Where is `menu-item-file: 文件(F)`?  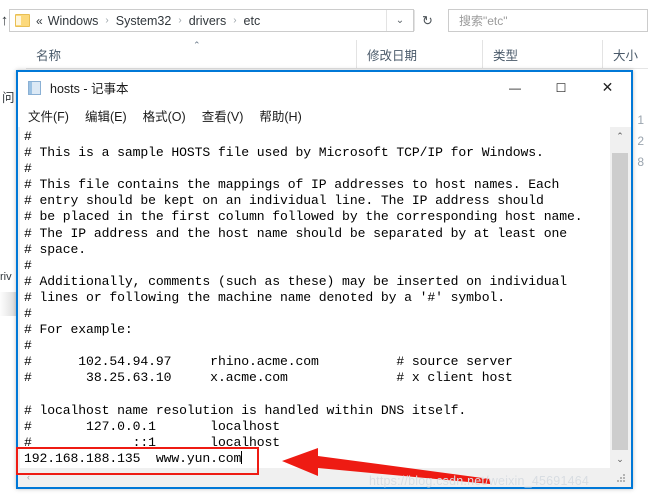
menu-item-file: 文件(F) is located at coordinates (48, 115).